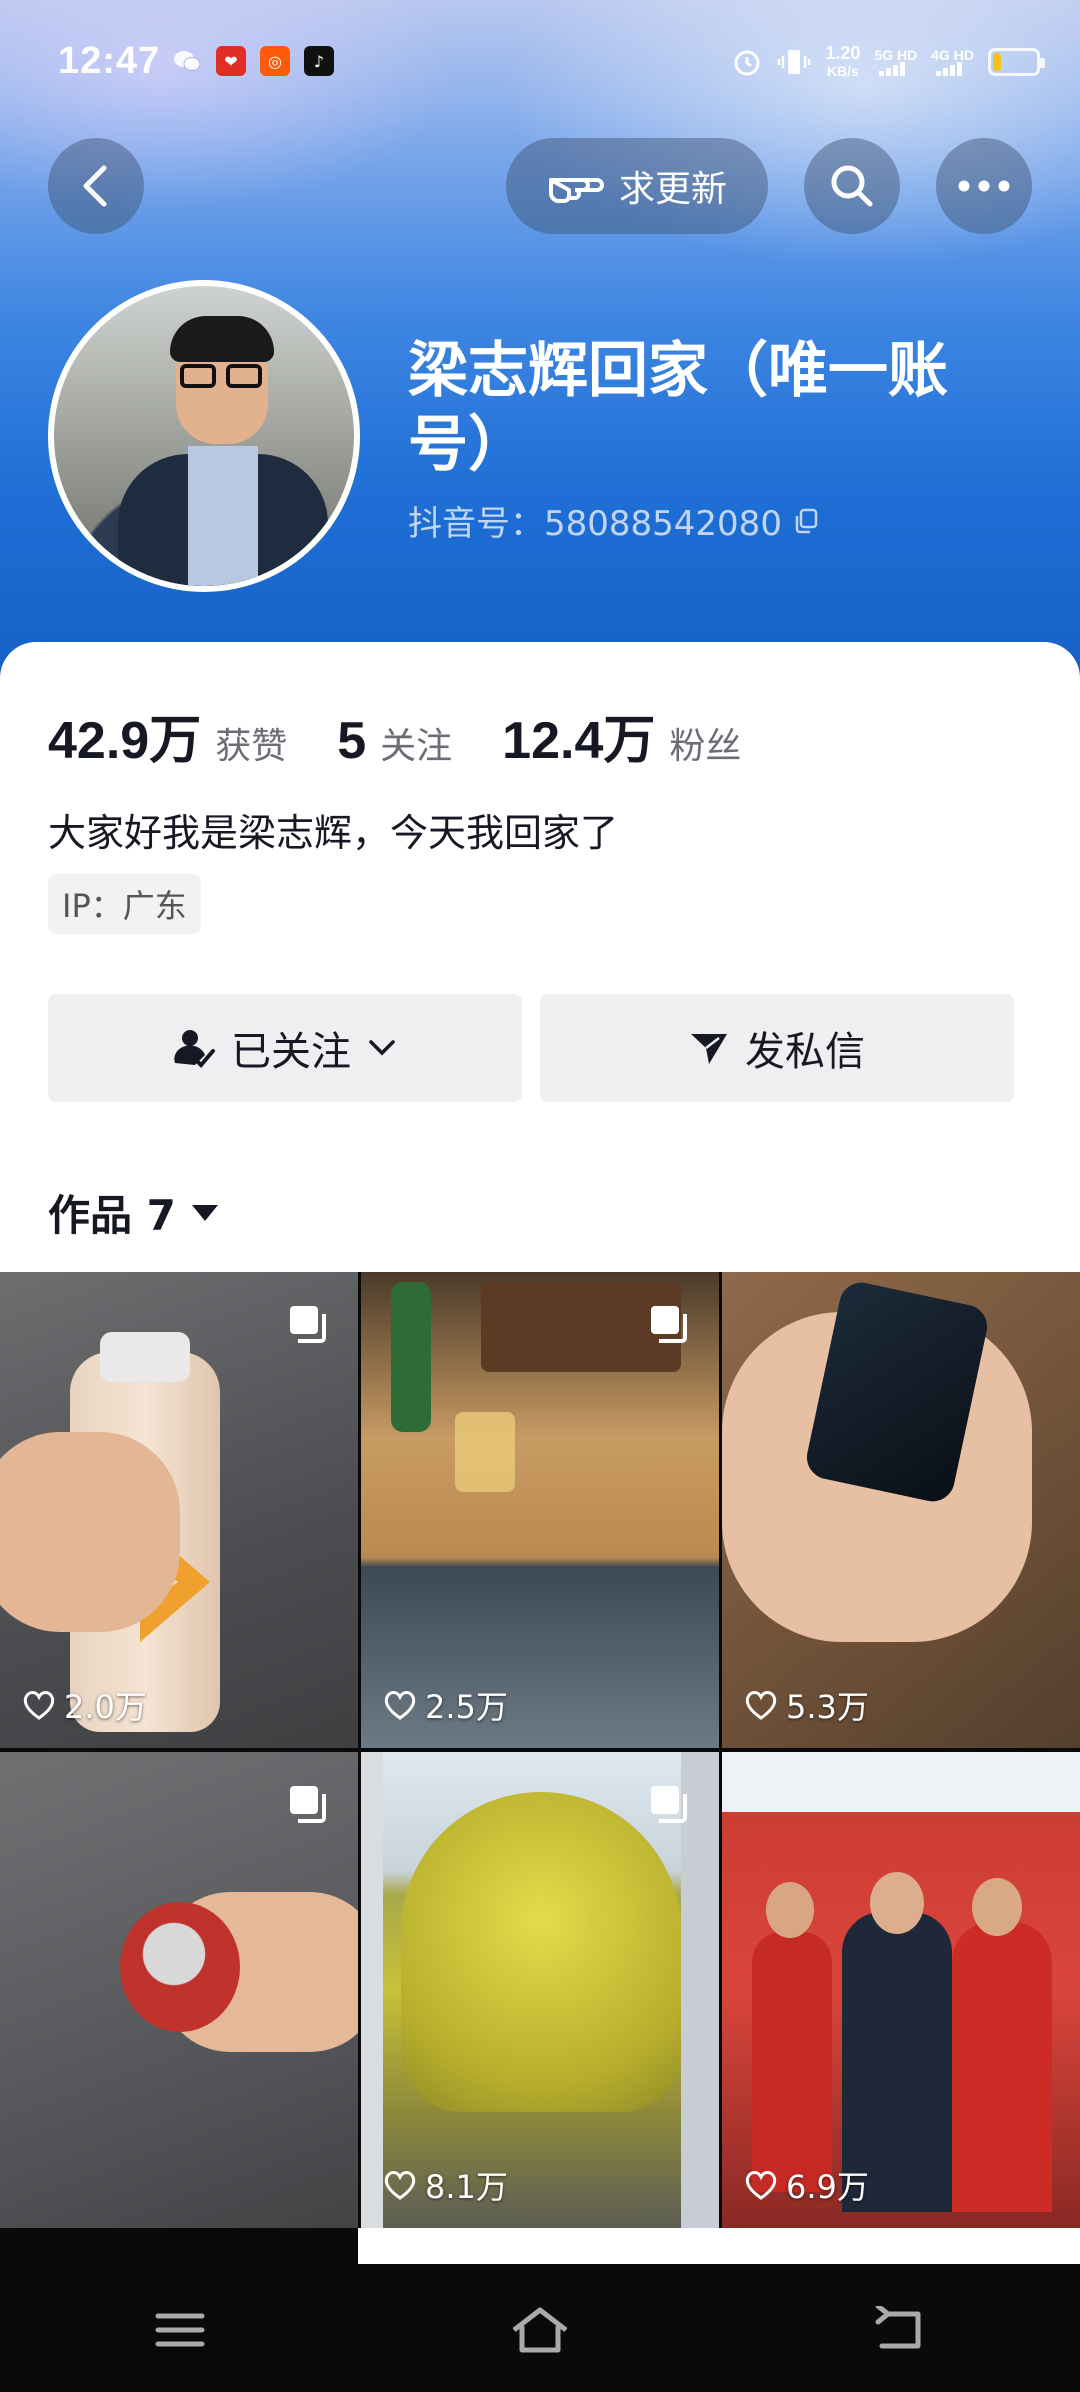 The image size is (1080, 2392). I want to click on sim1-signal: 5G HD, so click(895, 62).